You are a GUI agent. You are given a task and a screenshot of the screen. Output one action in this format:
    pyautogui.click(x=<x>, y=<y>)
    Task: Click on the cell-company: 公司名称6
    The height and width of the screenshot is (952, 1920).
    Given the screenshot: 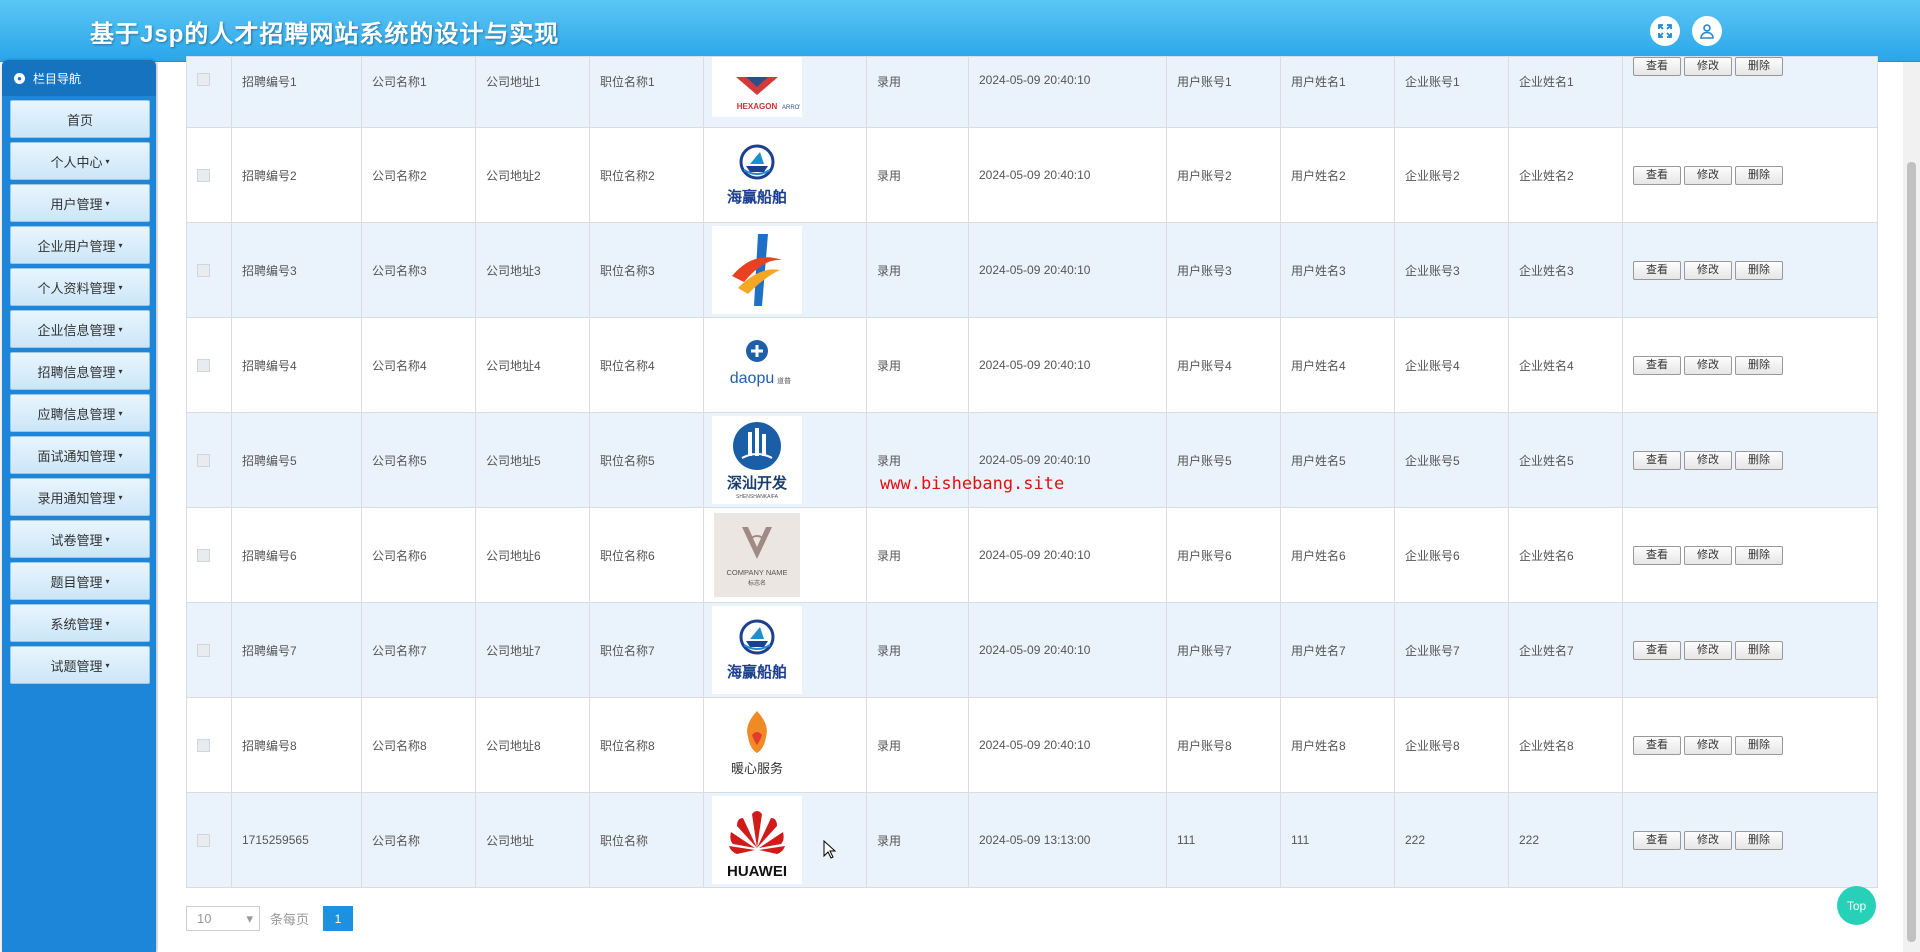 What is the action you would take?
    pyautogui.click(x=418, y=555)
    